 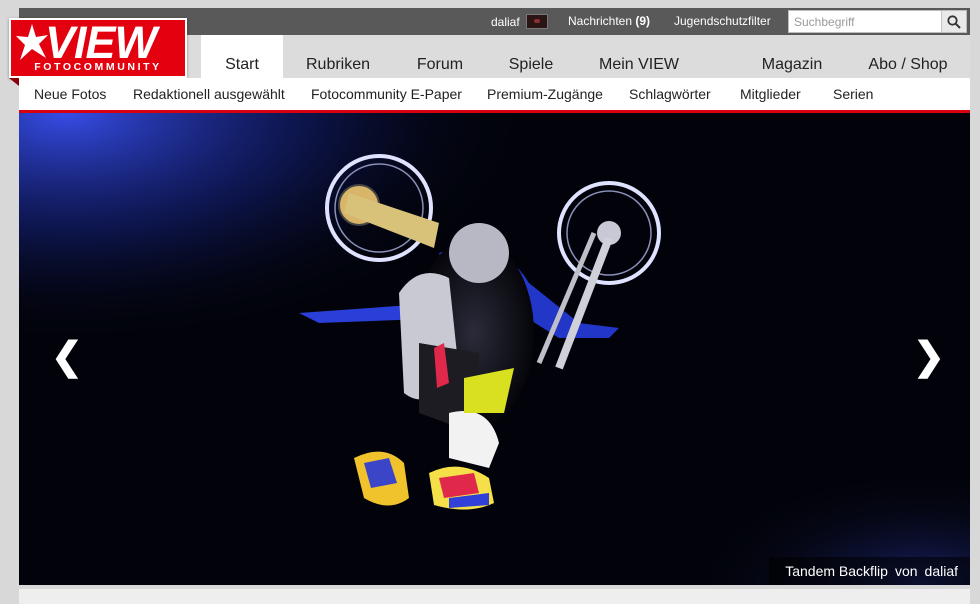 I want to click on search-box, so click(x=877, y=21).